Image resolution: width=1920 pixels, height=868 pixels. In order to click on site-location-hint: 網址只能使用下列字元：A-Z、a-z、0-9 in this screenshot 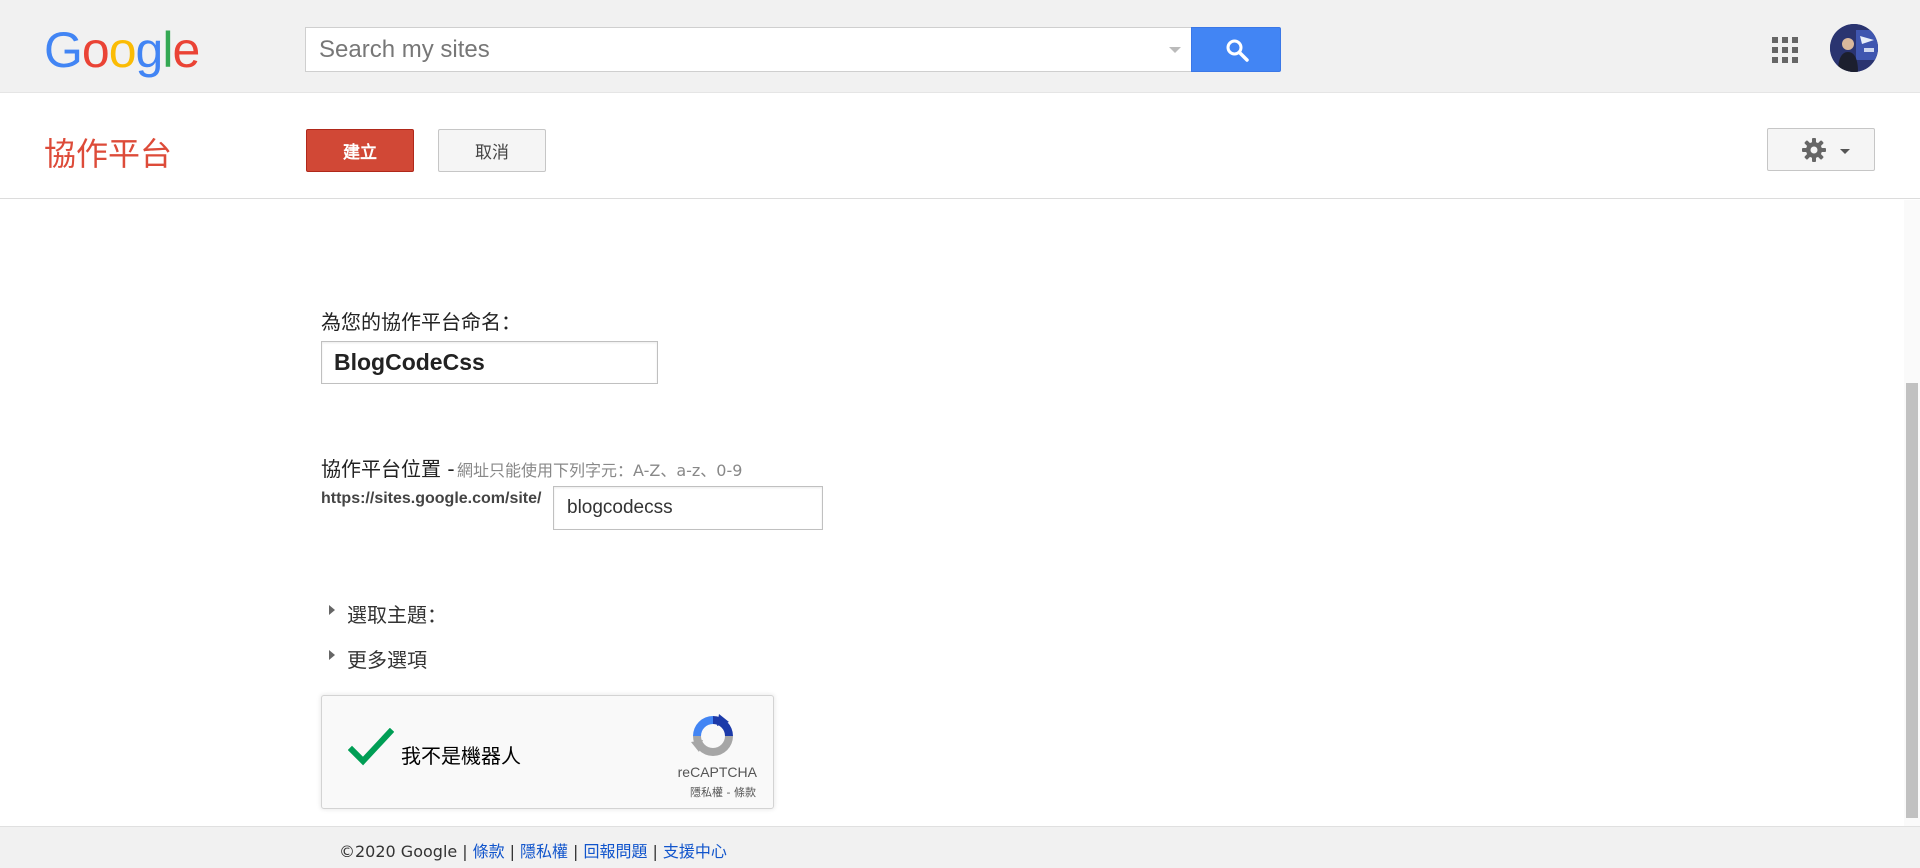, I will do `click(600, 470)`.